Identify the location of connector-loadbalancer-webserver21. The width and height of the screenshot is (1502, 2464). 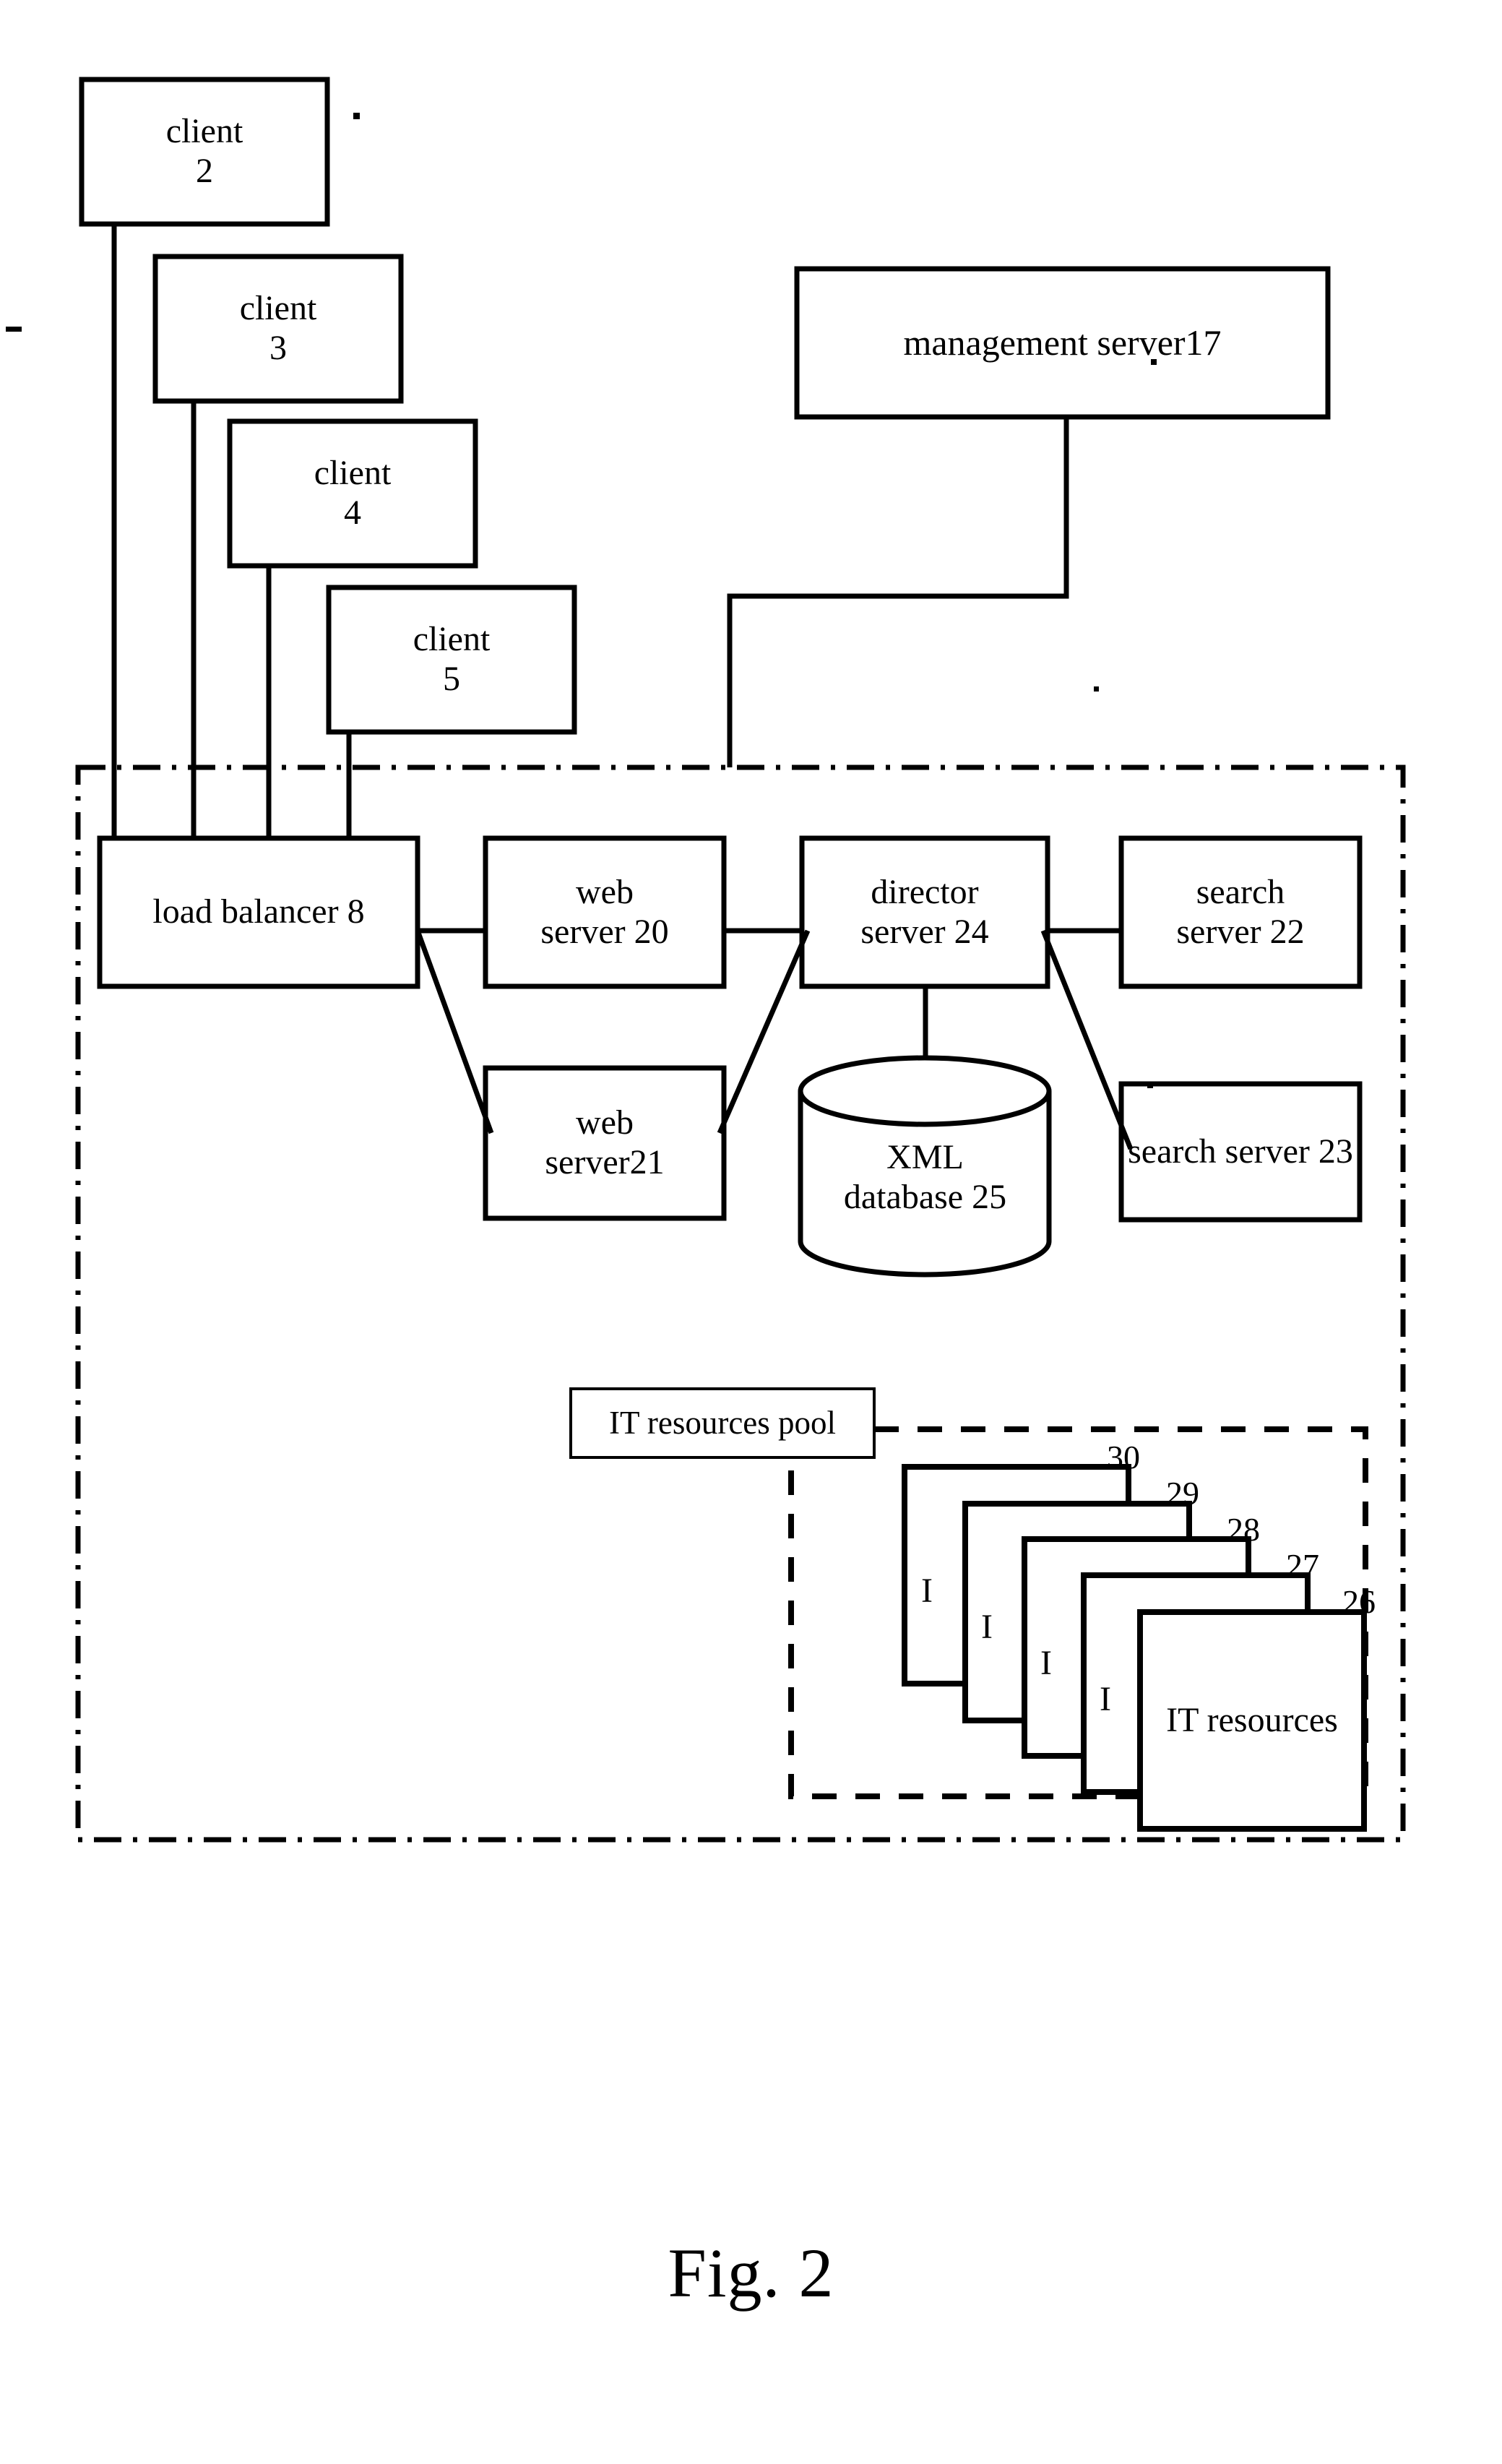
(454, 1031).